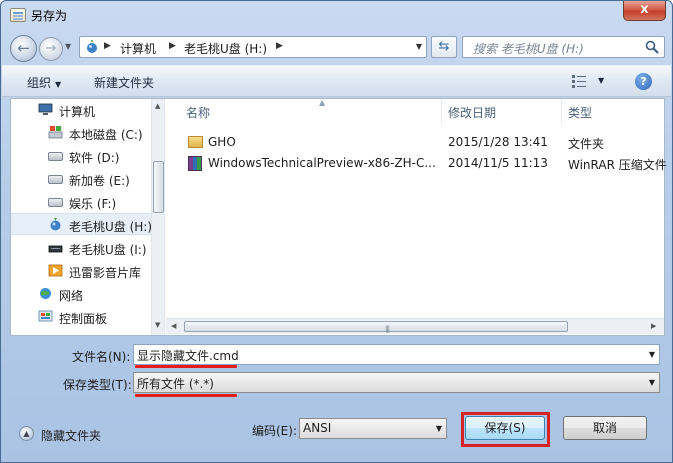  I want to click on winrar-archive-icon, so click(195, 163).